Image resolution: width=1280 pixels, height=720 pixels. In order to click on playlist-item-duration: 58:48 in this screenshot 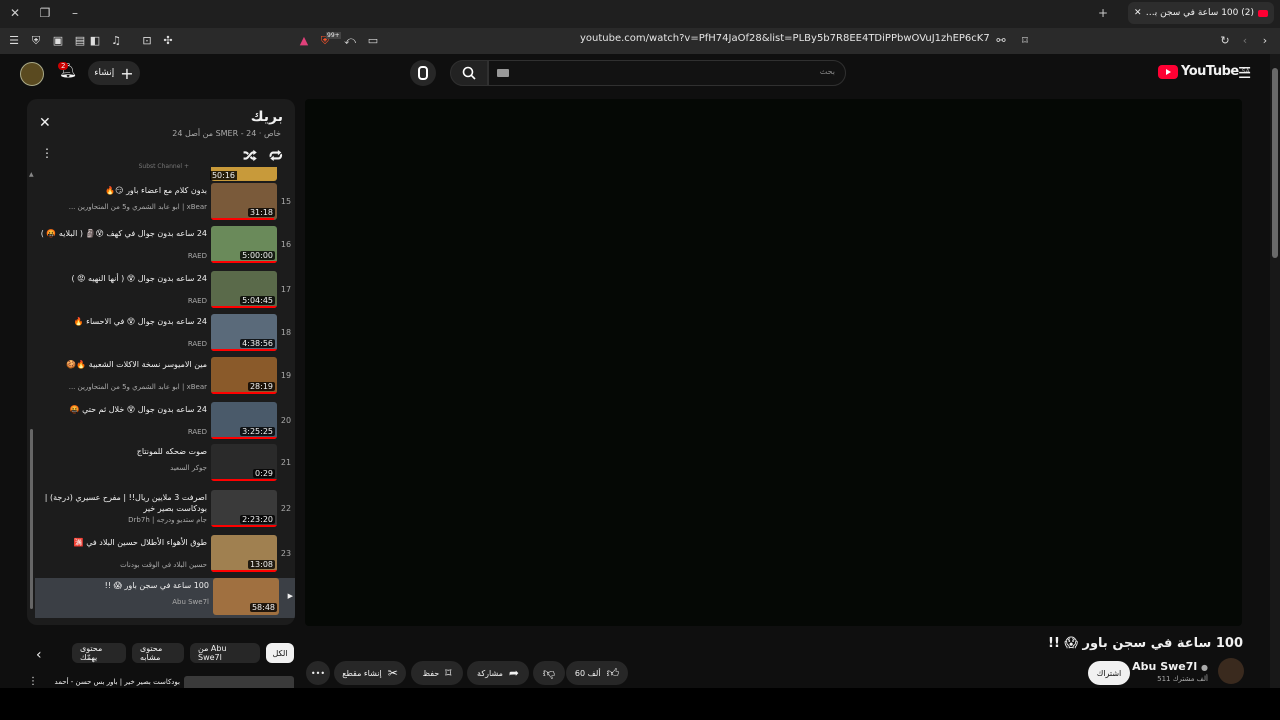, I will do `click(263, 607)`.